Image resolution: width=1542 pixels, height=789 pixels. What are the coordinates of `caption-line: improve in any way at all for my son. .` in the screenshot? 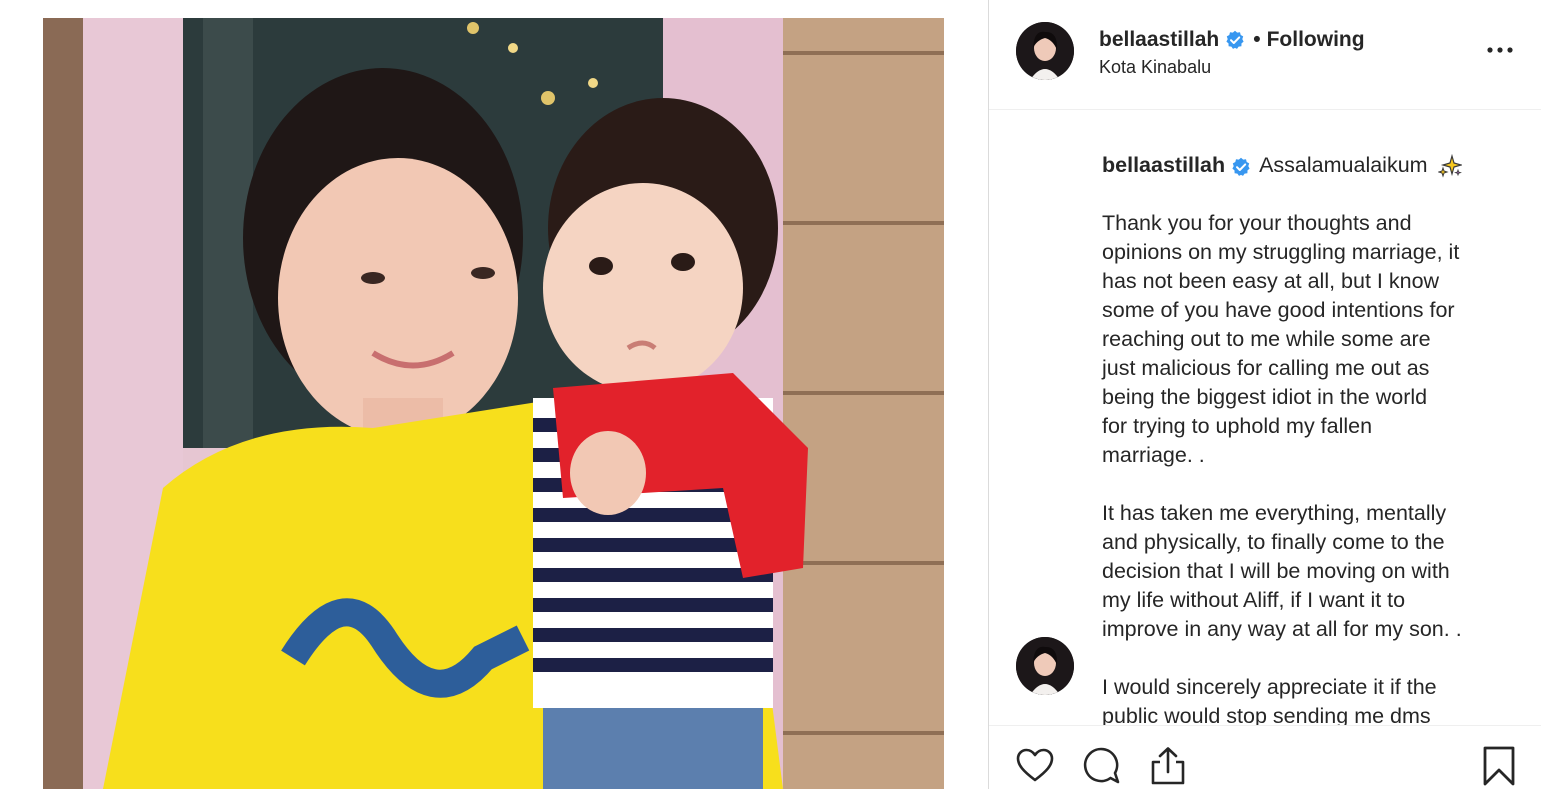 It's located at (1282, 629).